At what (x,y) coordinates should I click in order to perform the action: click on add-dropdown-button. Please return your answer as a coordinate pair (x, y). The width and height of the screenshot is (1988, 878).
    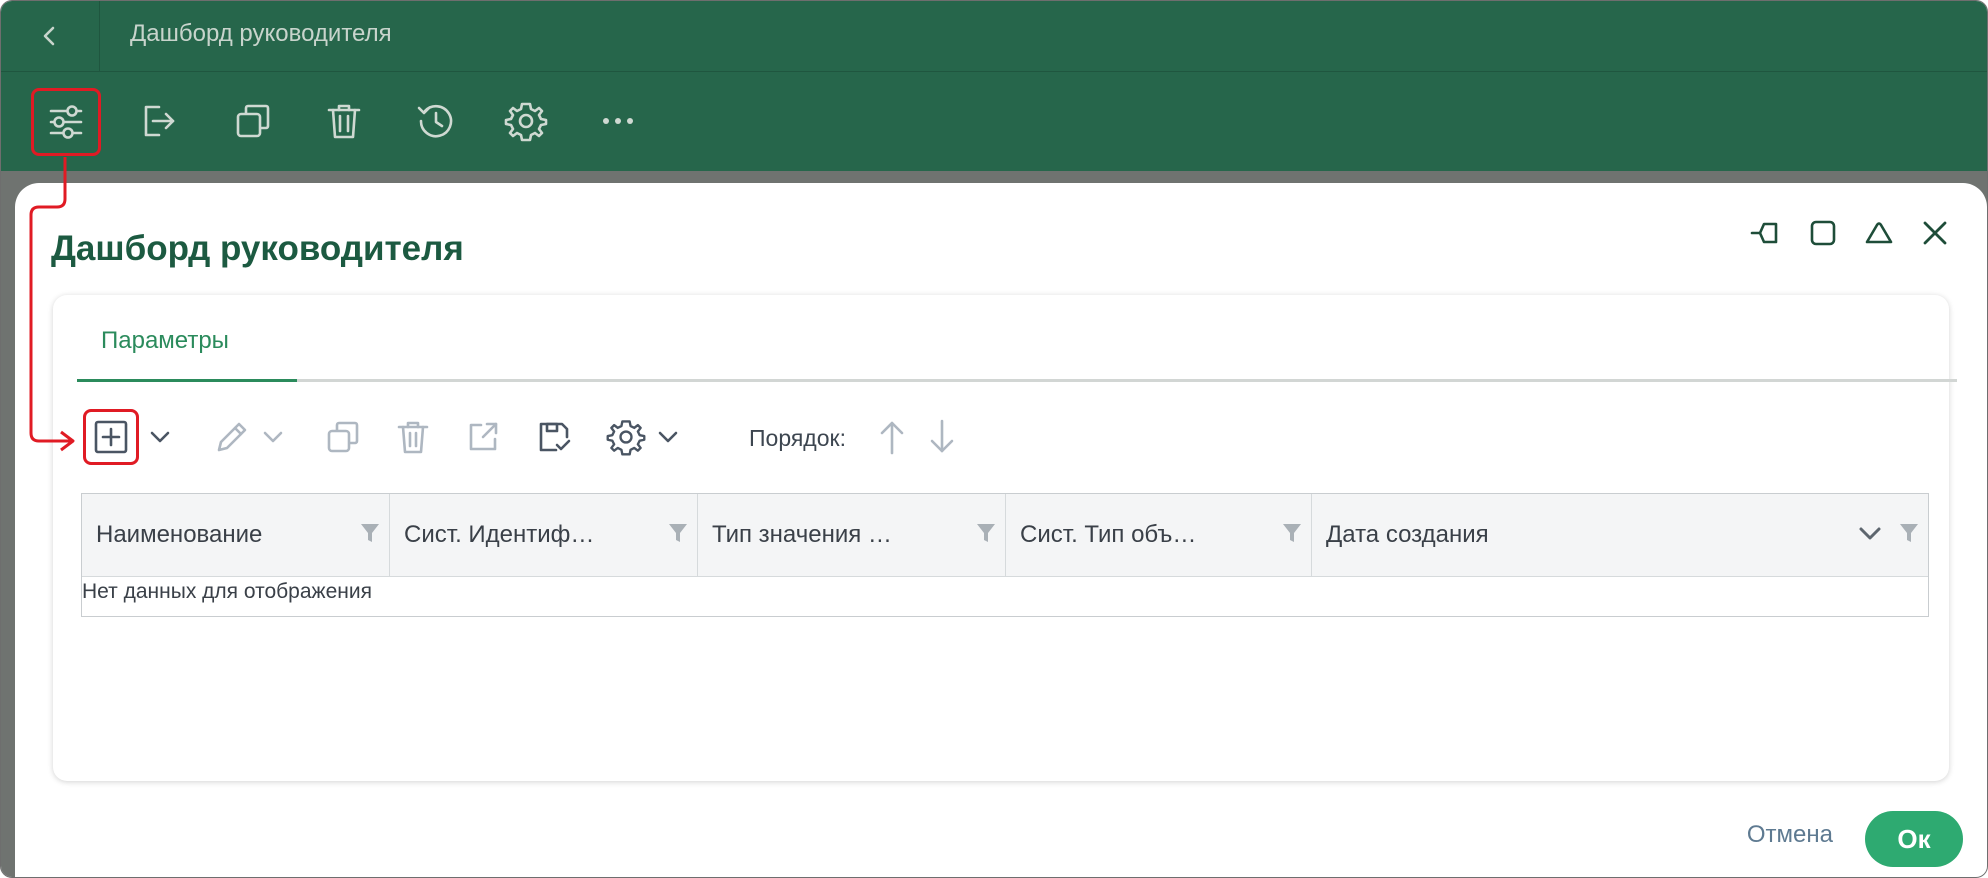
    Looking at the image, I should click on (160, 437).